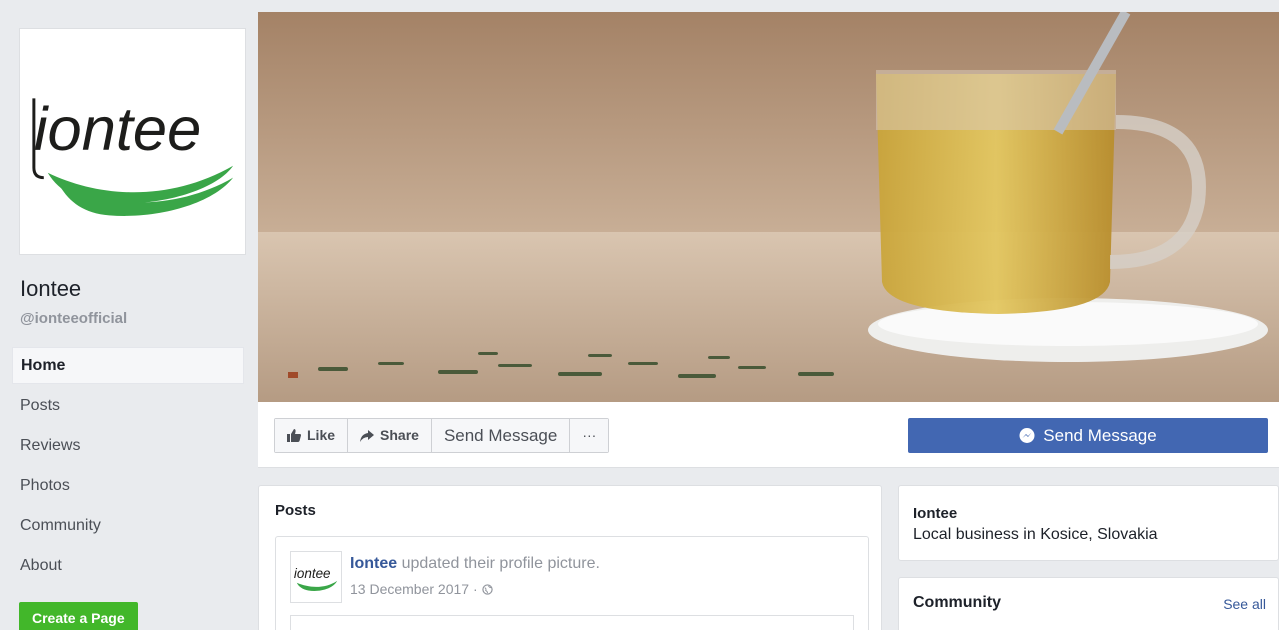 The width and height of the screenshot is (1279, 630). What do you see at coordinates (367, 435) in the screenshot?
I see `share-arrow-icon` at bounding box center [367, 435].